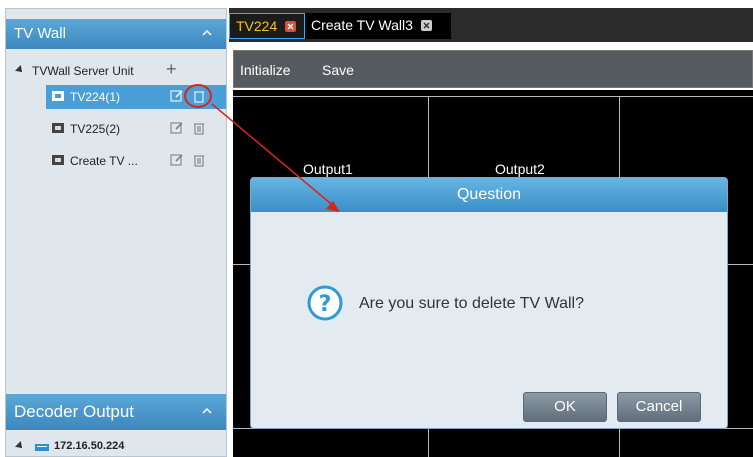  Describe the element at coordinates (493, 96) in the screenshot. I see `grid-divider` at that location.